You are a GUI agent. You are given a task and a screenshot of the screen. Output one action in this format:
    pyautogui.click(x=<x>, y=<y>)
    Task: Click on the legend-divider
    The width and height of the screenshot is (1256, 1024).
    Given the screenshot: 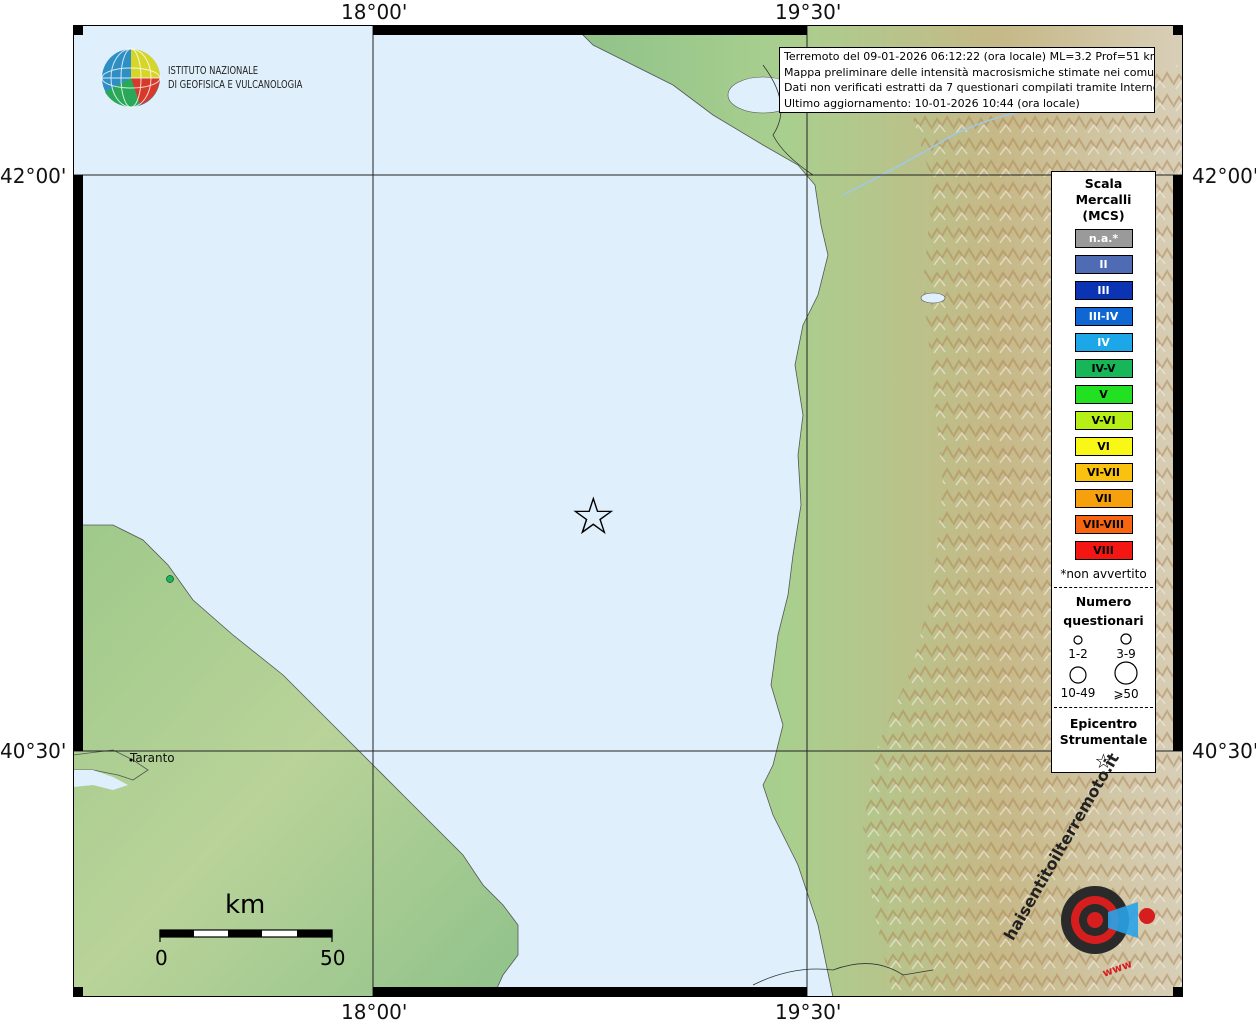 What is the action you would take?
    pyautogui.click(x=1103, y=587)
    